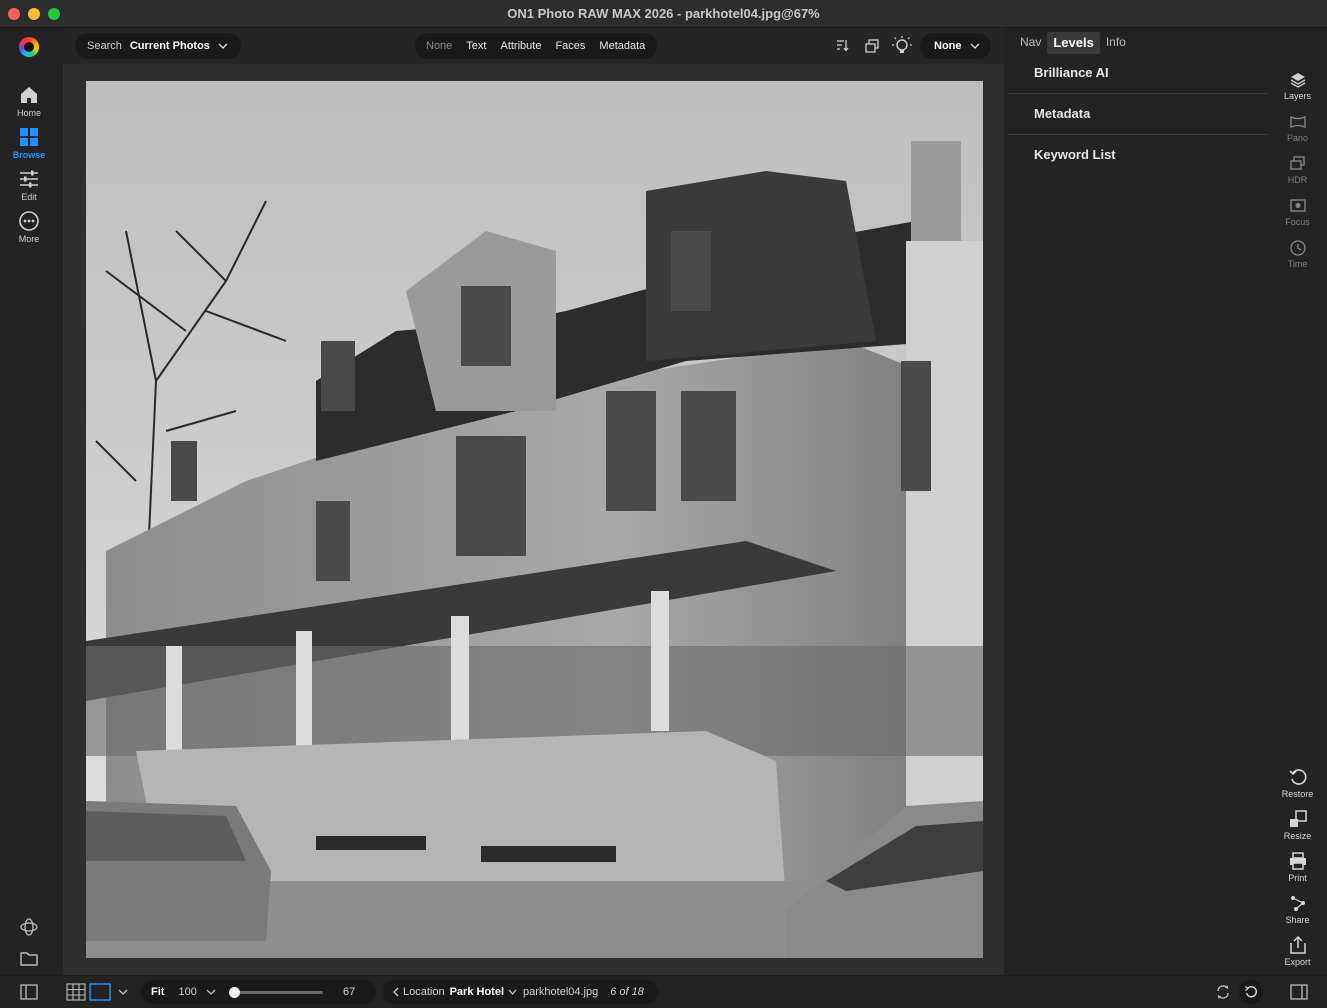 This screenshot has height=1008, width=1327. I want to click on resize-icon, so click(1298, 818).